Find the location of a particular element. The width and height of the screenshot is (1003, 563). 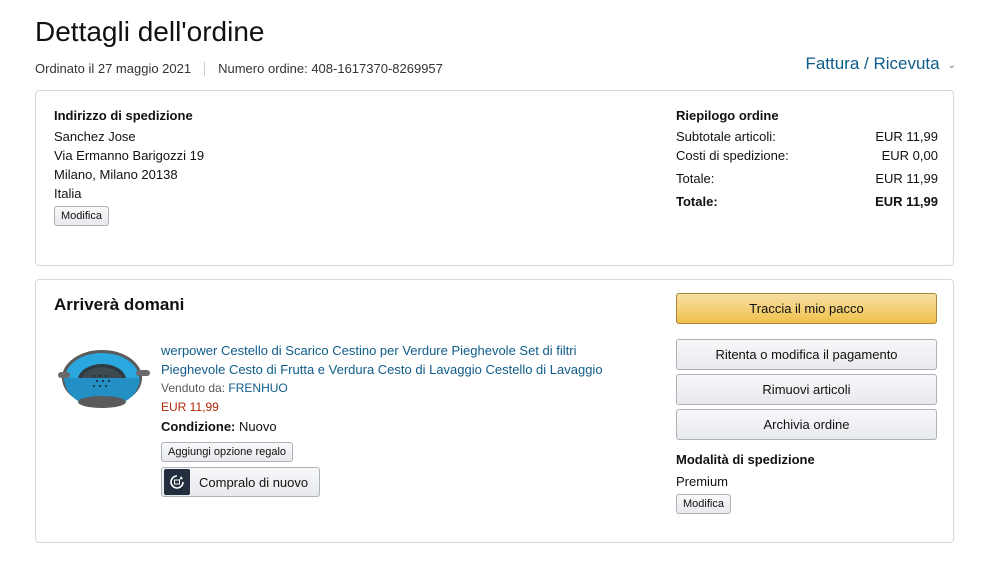

shipping-address-heading: Indirizzo di spedizione is located at coordinates (123, 115).